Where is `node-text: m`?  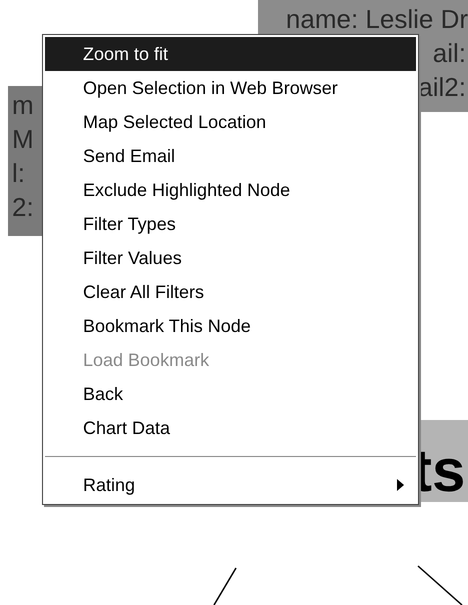
node-text: m is located at coordinates (23, 105).